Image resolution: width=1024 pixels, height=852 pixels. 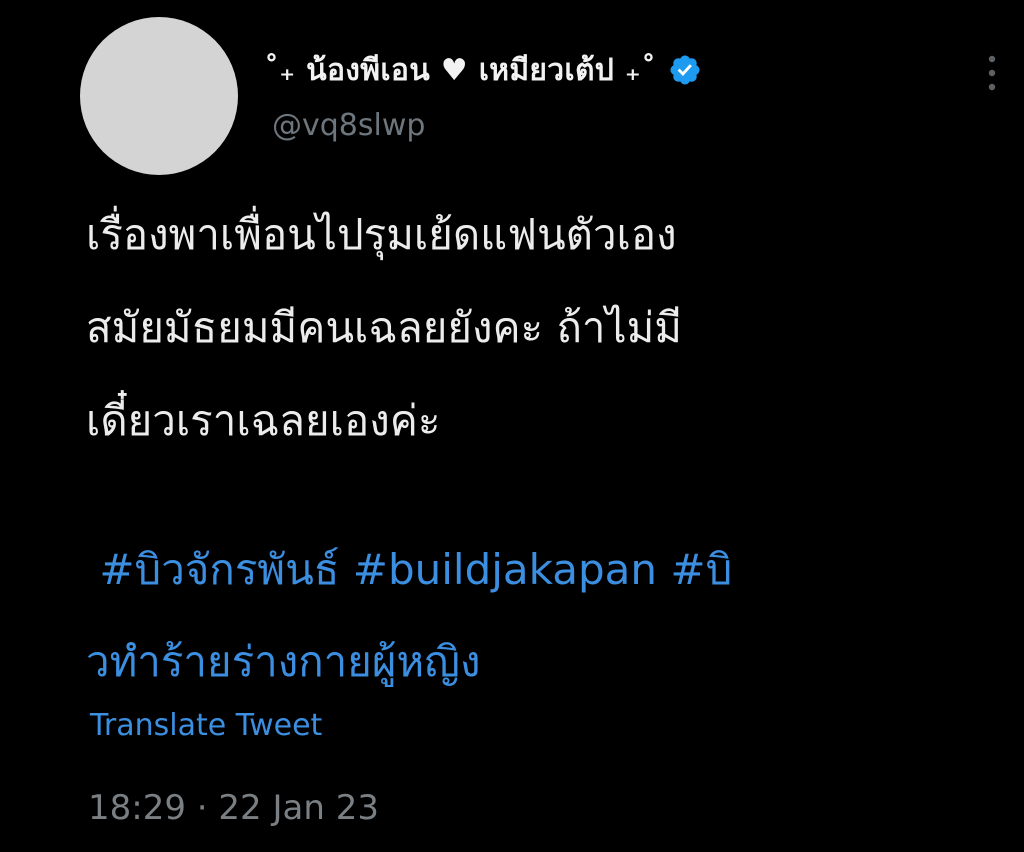 I want to click on hashtag-line: #บิวจักรพันธ์ #buildjakapan #บิ, so click(x=536, y=570).